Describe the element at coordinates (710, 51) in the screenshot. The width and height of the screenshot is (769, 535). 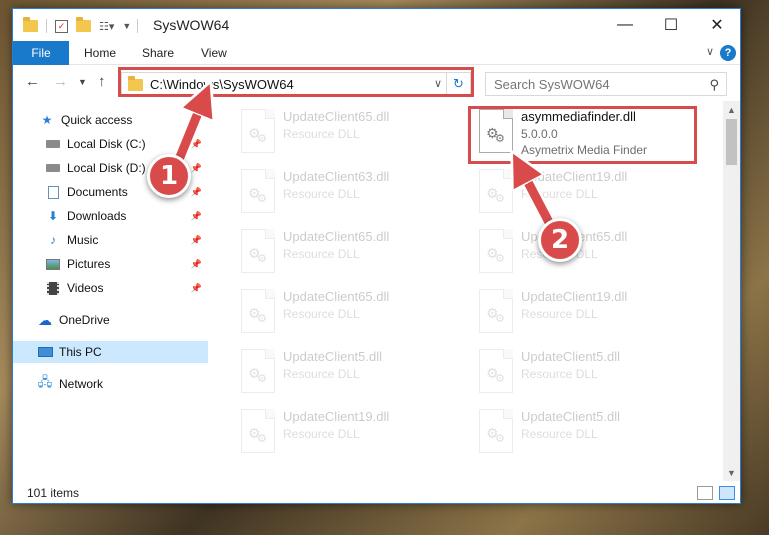
I see `expand-ribbon-icon: ∨` at that location.